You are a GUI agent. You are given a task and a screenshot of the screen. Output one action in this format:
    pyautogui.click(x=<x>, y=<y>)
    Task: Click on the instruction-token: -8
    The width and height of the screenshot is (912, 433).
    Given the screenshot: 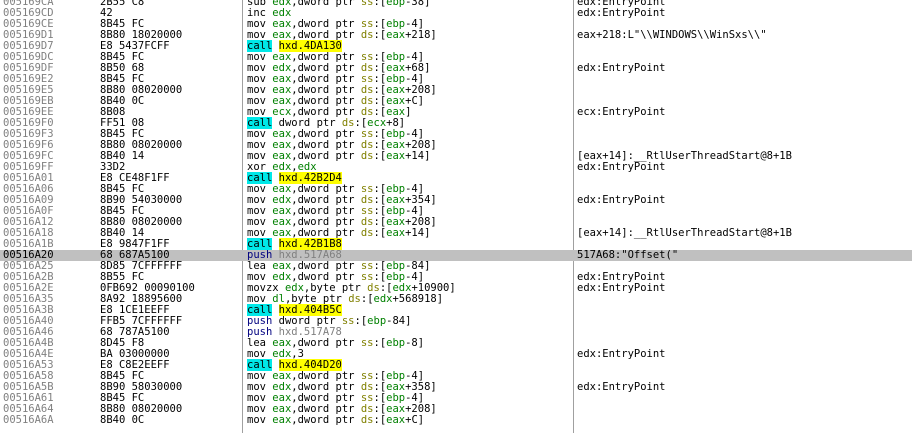 What is the action you would take?
    pyautogui.click(x=411, y=343)
    